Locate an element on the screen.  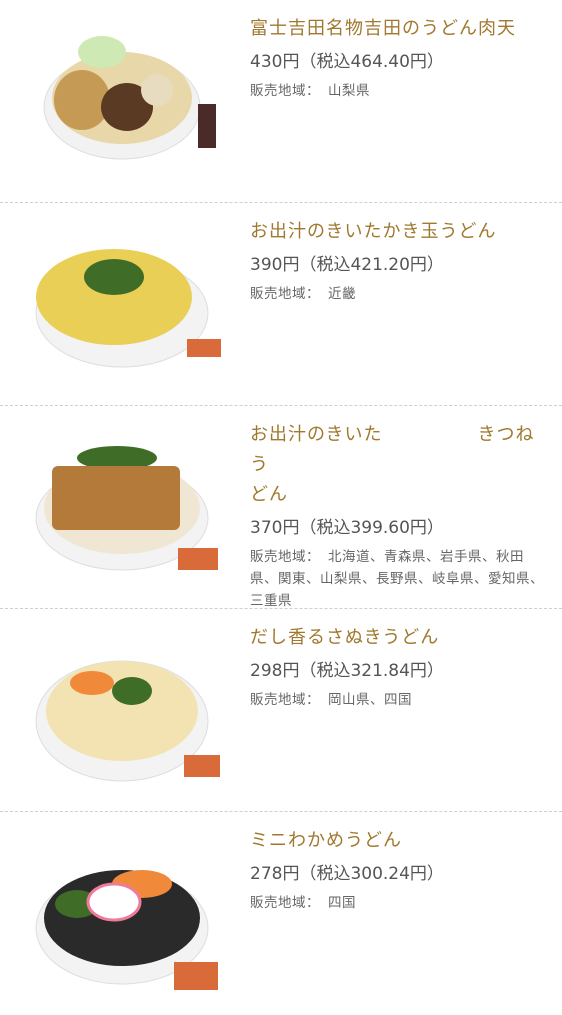
product-name: お出汁のきいたかき玉うどん is located at coordinates (400, 232).